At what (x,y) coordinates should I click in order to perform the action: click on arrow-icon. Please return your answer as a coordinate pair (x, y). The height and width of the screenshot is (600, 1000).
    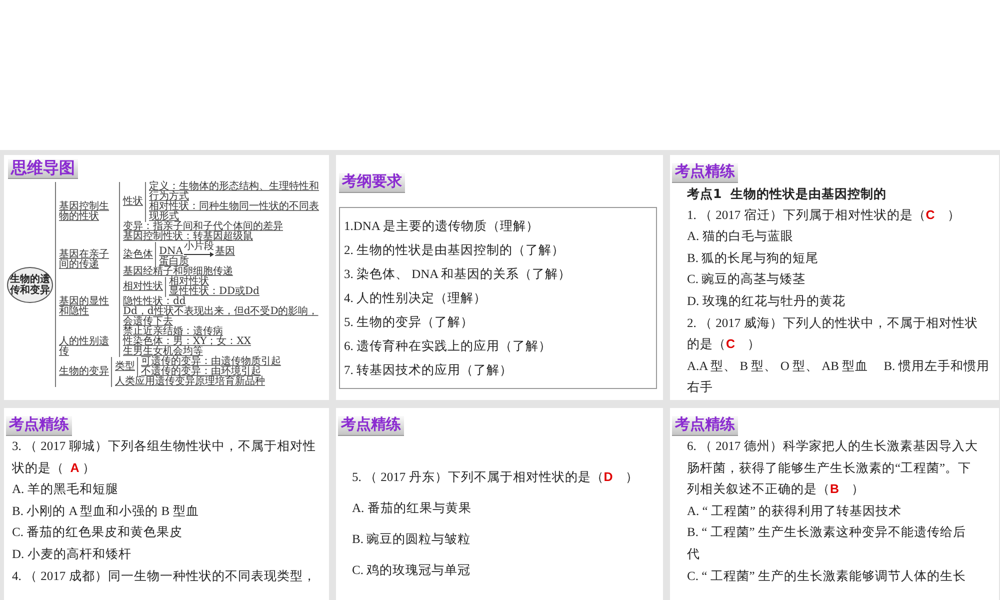
    Looking at the image, I should click on (199, 254).